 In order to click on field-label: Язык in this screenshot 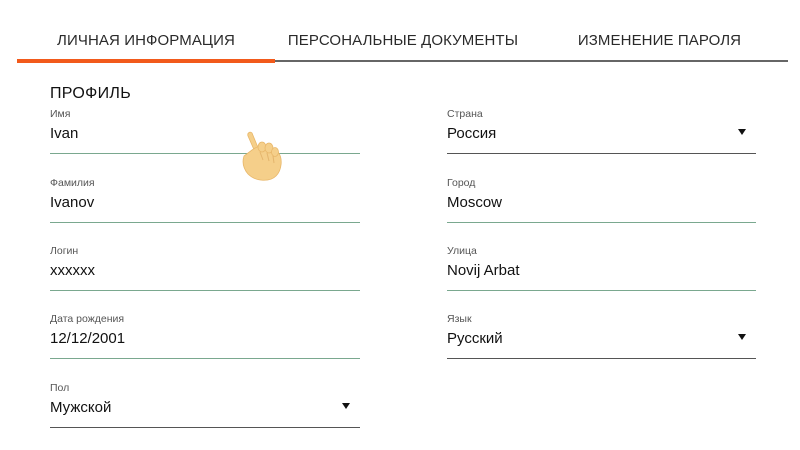, I will do `click(459, 319)`.